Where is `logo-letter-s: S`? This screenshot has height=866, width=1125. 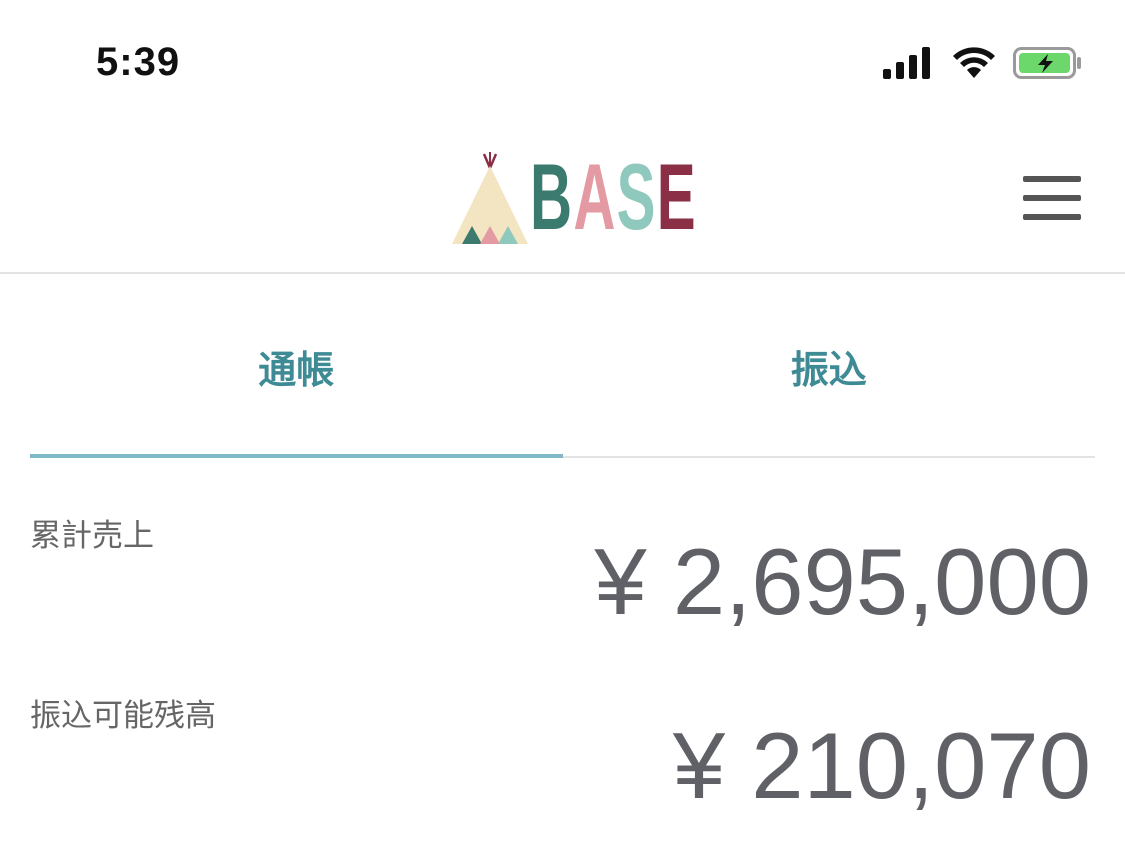
logo-letter-s: S is located at coordinates (636, 196).